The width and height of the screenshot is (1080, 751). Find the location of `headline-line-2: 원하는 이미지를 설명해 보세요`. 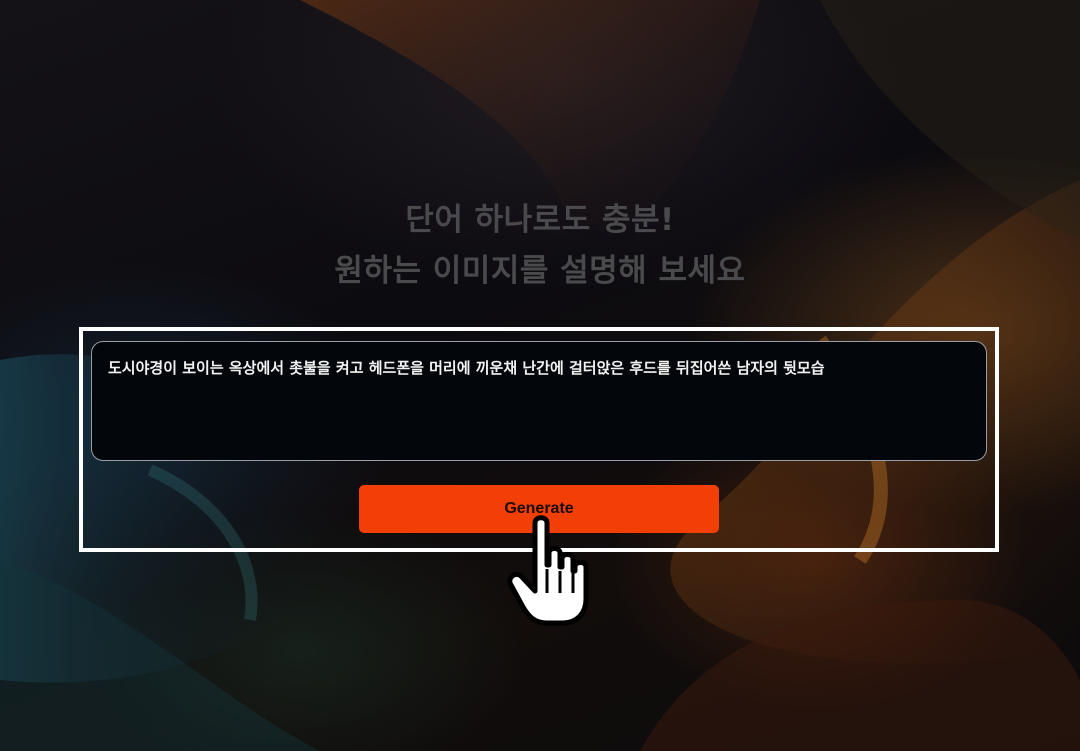

headline-line-2: 원하는 이미지를 설명해 보세요 is located at coordinates (540, 271).